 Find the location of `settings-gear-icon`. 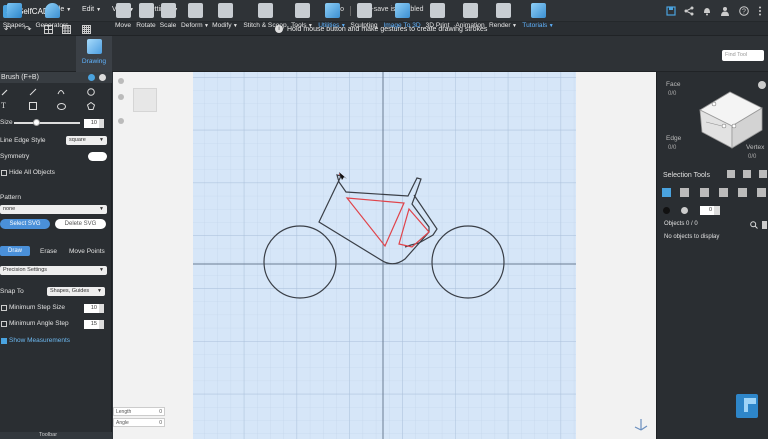

settings-gear-icon is located at coordinates (762, 85).